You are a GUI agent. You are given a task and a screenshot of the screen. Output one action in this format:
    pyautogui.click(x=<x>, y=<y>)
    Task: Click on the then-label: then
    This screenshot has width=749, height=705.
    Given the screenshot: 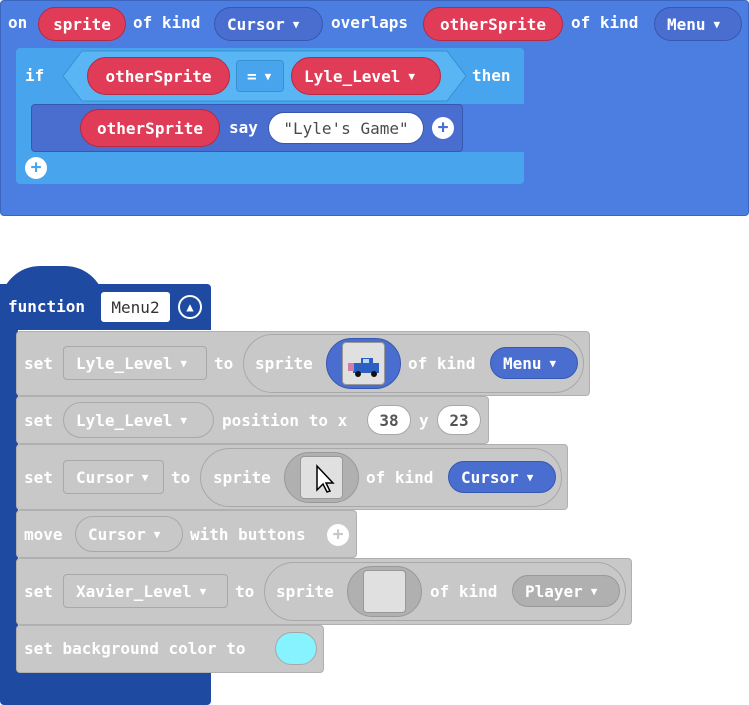 What is the action you would take?
    pyautogui.click(x=491, y=75)
    